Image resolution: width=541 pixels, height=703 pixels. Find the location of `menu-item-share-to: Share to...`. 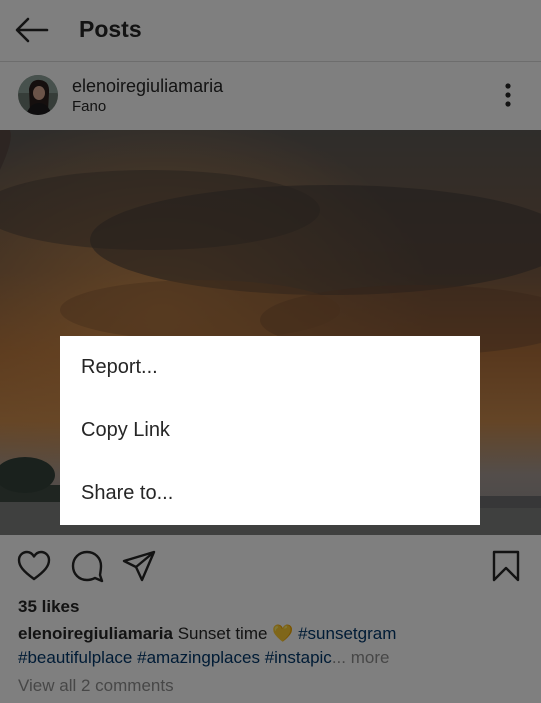

menu-item-share-to: Share to... is located at coordinates (270, 493).